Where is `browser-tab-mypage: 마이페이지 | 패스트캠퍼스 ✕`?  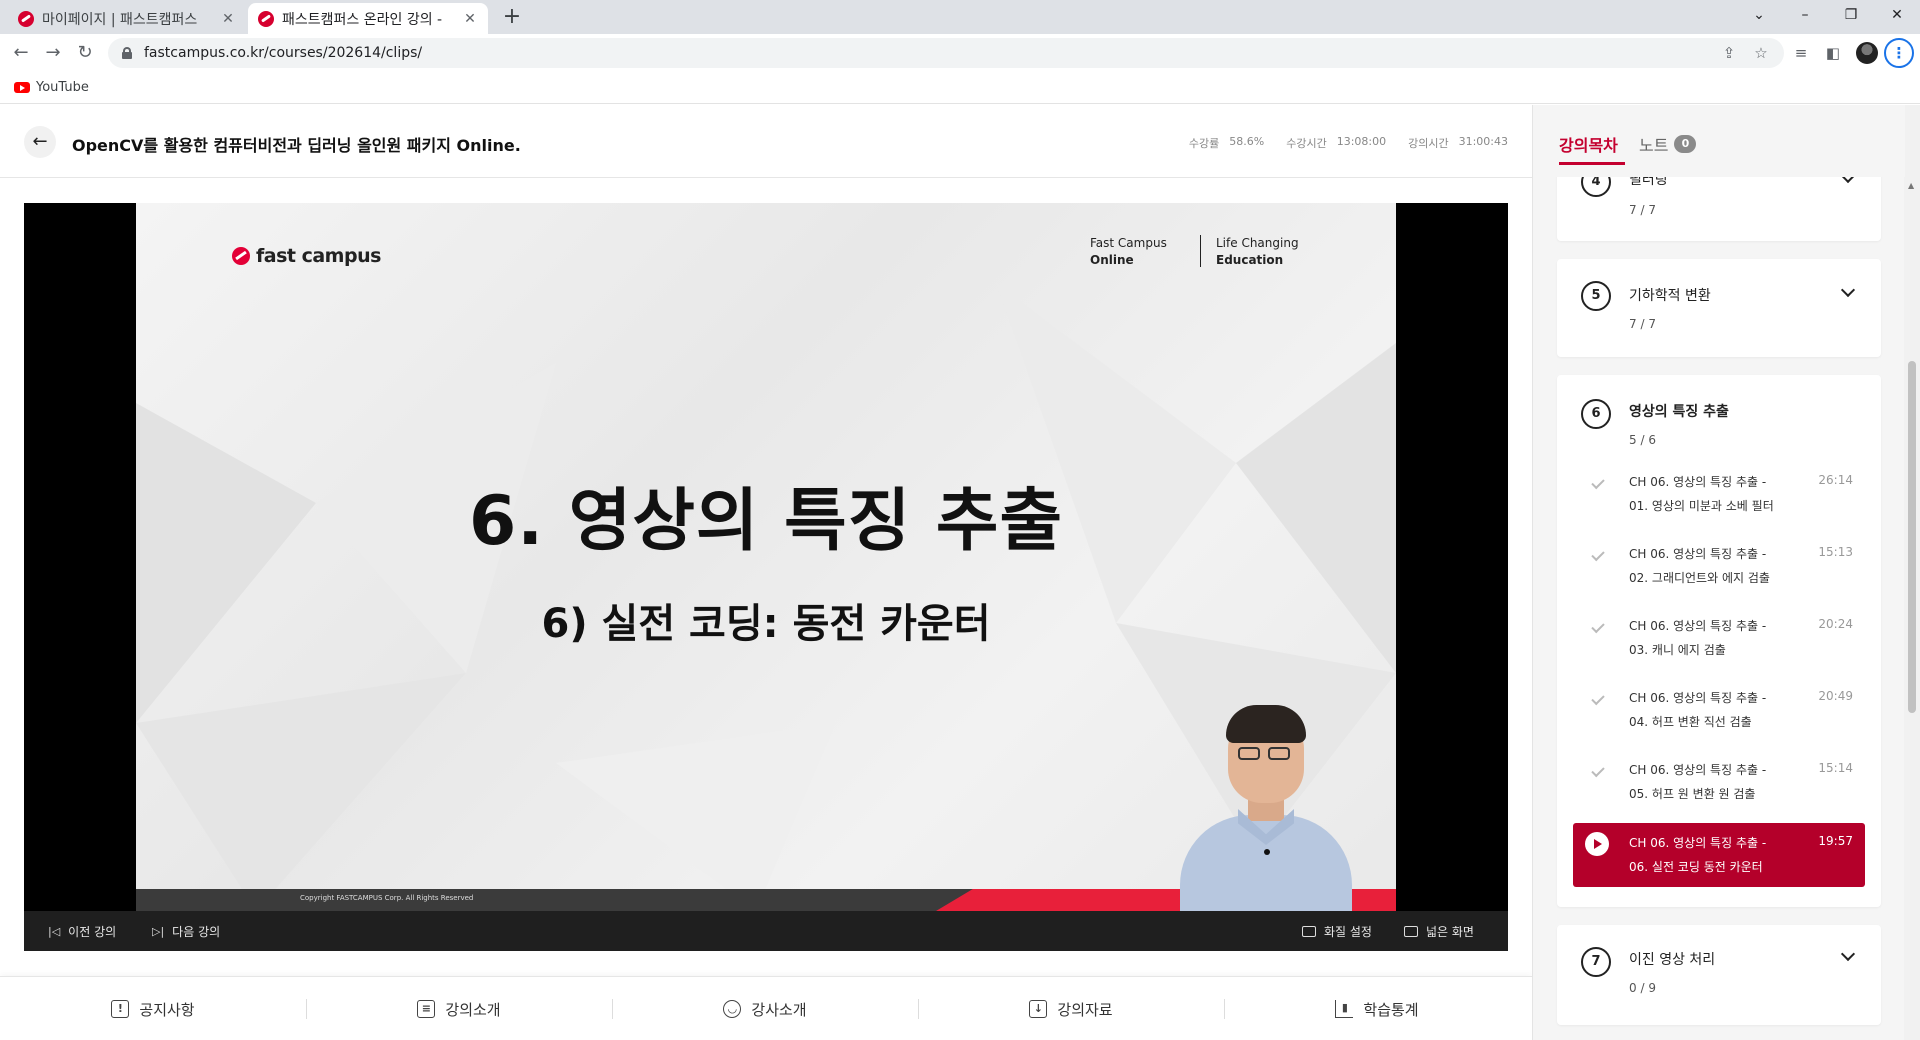 browser-tab-mypage: 마이페이지 | 패스트캠퍼스 ✕ is located at coordinates (127, 18).